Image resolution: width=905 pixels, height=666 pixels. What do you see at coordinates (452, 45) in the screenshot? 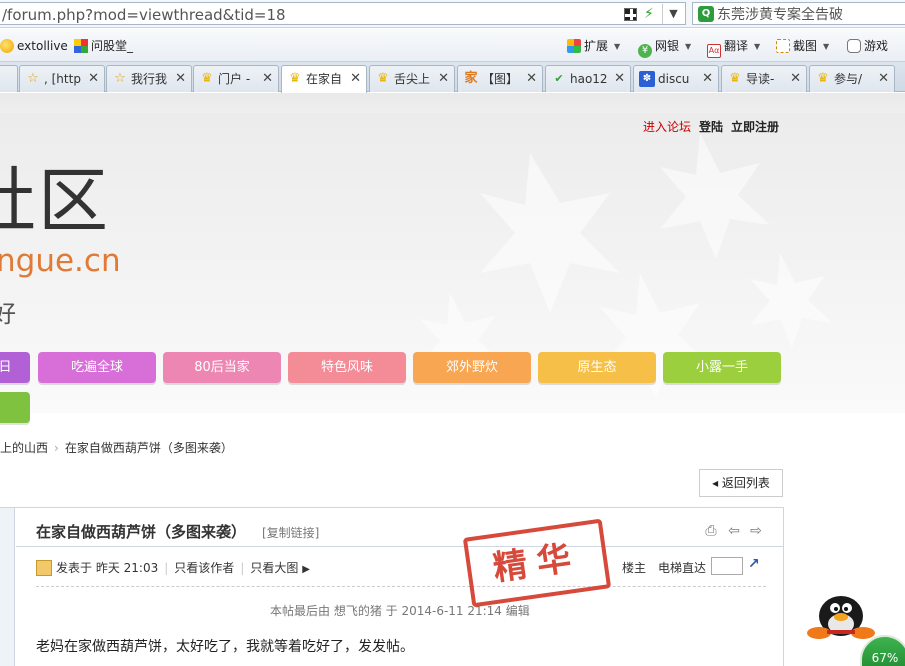
I see `bookmarks-bar: extollive 问股堂_ 扩展 ▼ ¥ 网银 ▼ Aα 翻译 ▼ 截图 ▼ 游戏` at bounding box center [452, 45].